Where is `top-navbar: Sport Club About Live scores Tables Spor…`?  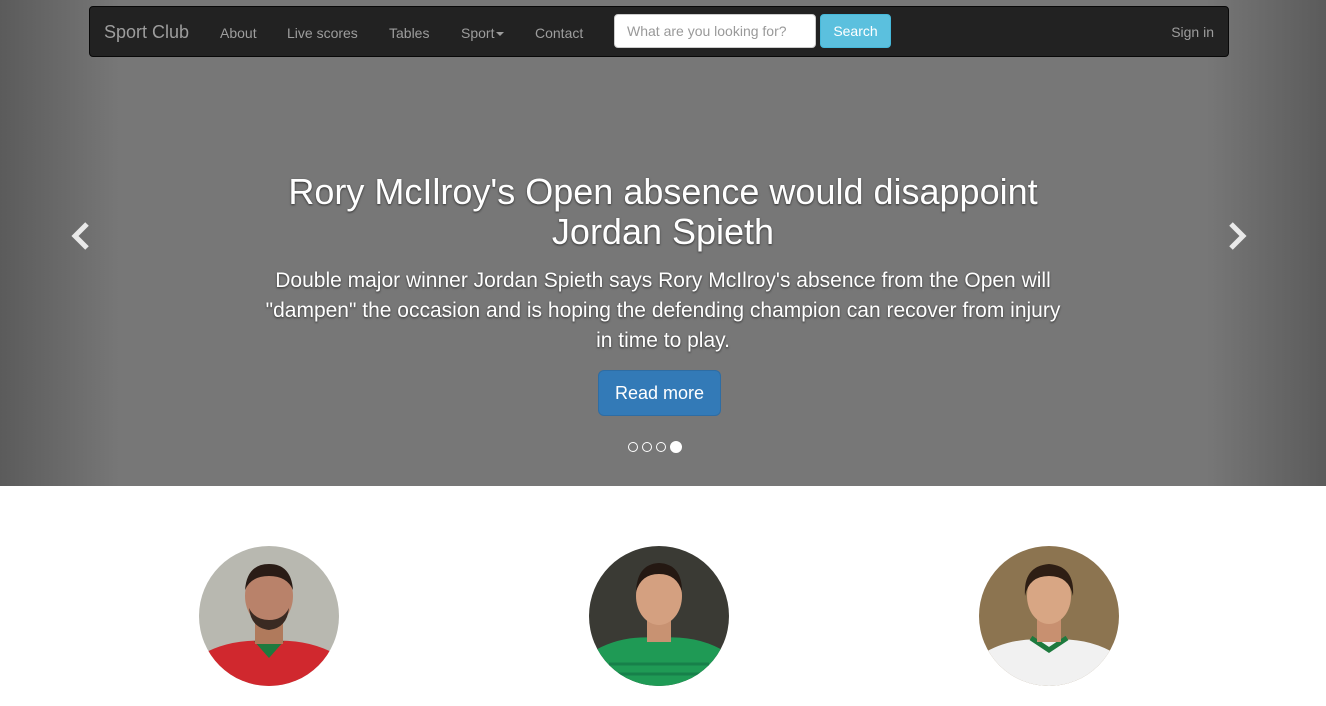 top-navbar: Sport Club About Live scores Tables Spor… is located at coordinates (659, 31).